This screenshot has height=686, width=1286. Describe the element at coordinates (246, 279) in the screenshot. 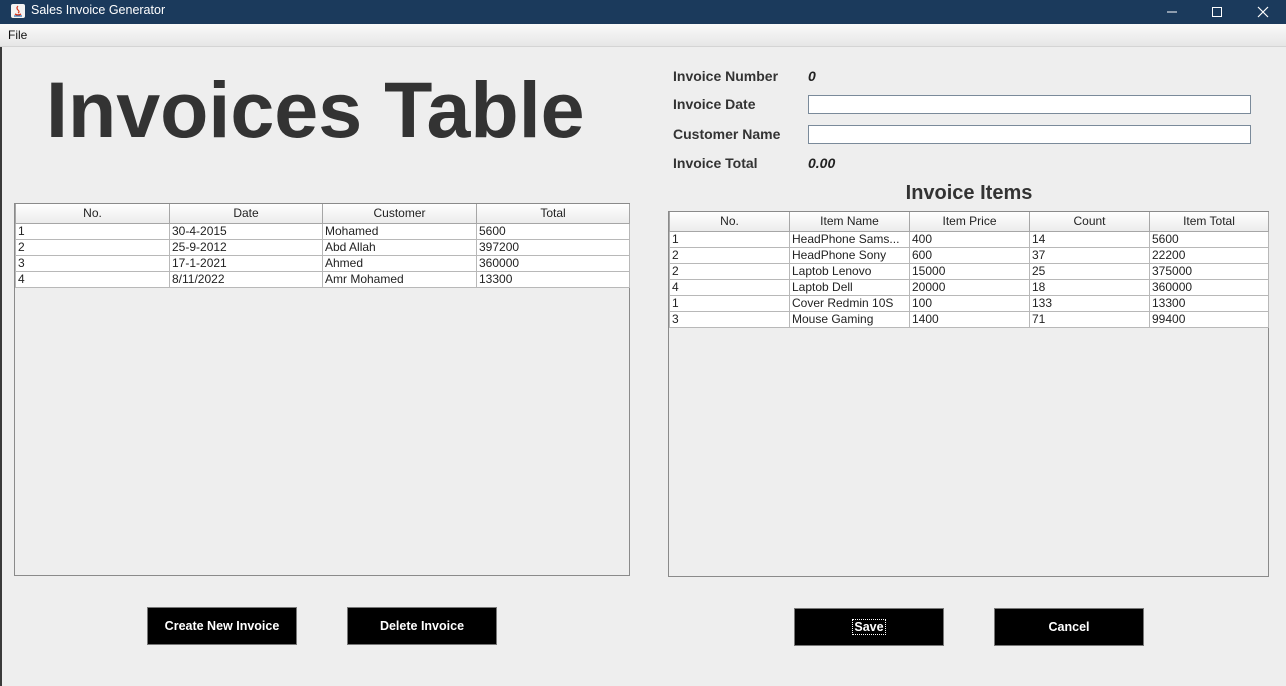

I see `cell-date: 8/11/2022` at that location.